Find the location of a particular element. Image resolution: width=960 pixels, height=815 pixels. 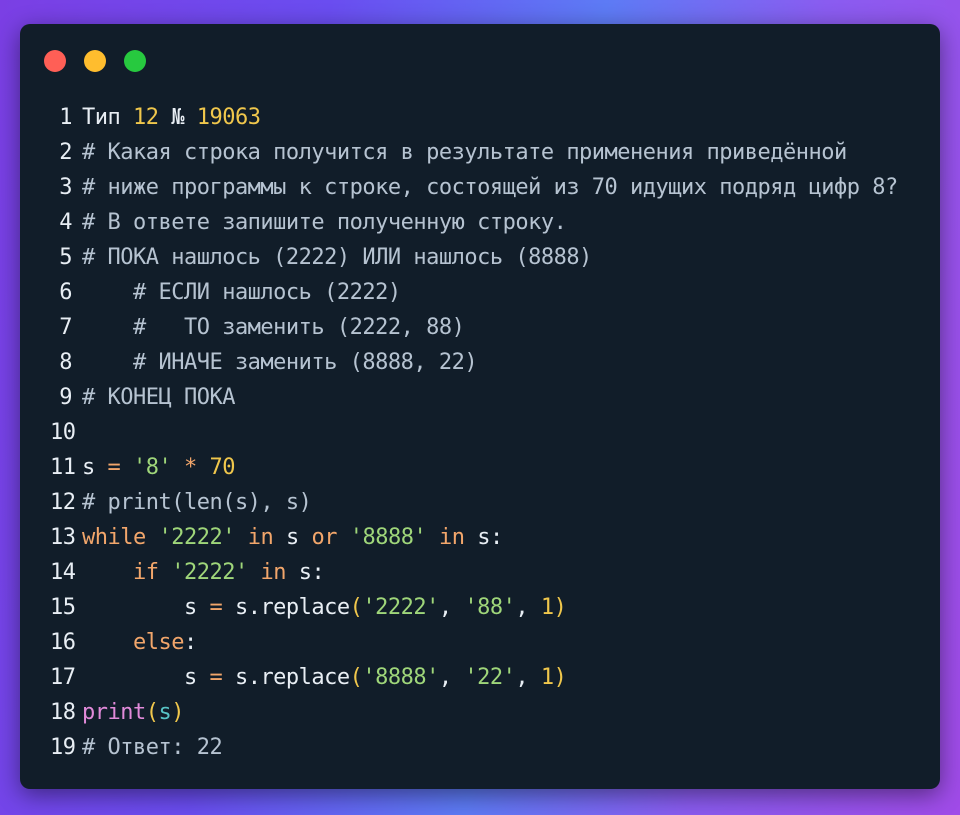

code-token: * is located at coordinates (190, 467).